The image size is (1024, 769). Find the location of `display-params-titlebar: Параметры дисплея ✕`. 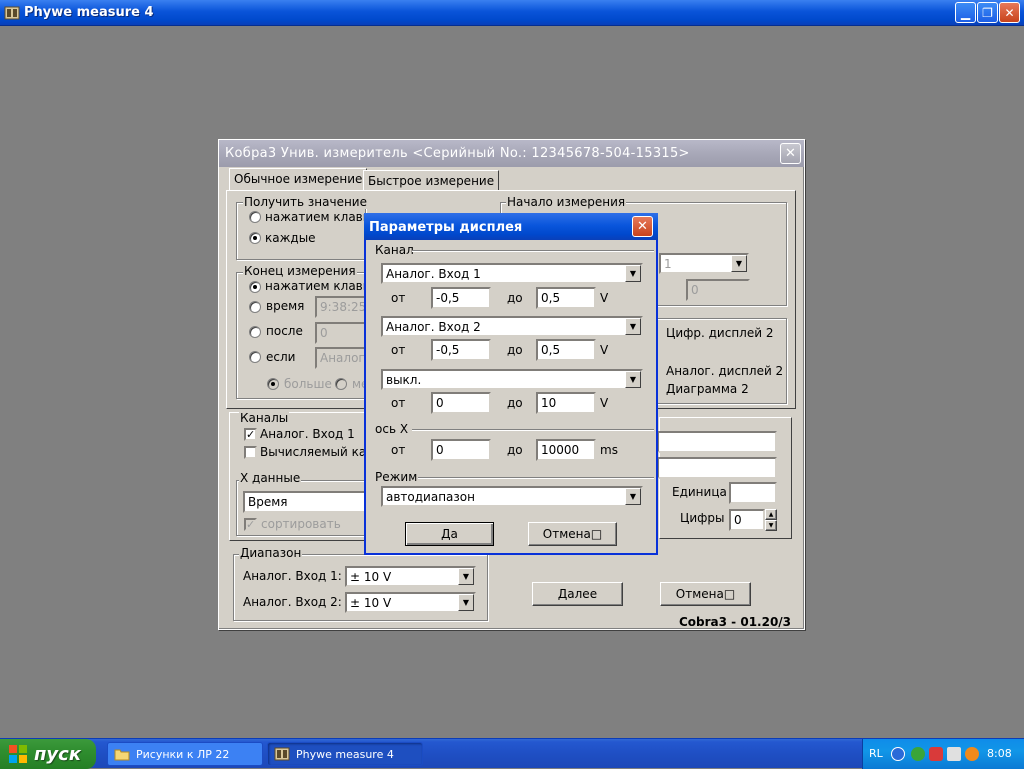

display-params-titlebar: Параметры дисплея ✕ is located at coordinates (511, 226).